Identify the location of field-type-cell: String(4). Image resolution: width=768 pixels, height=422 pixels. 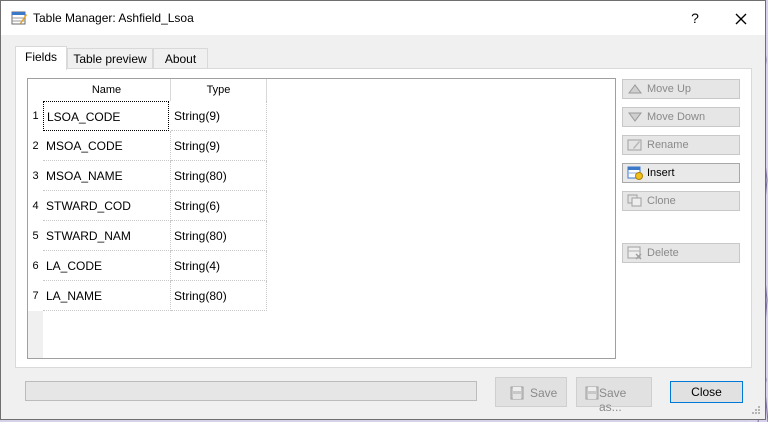
(219, 266).